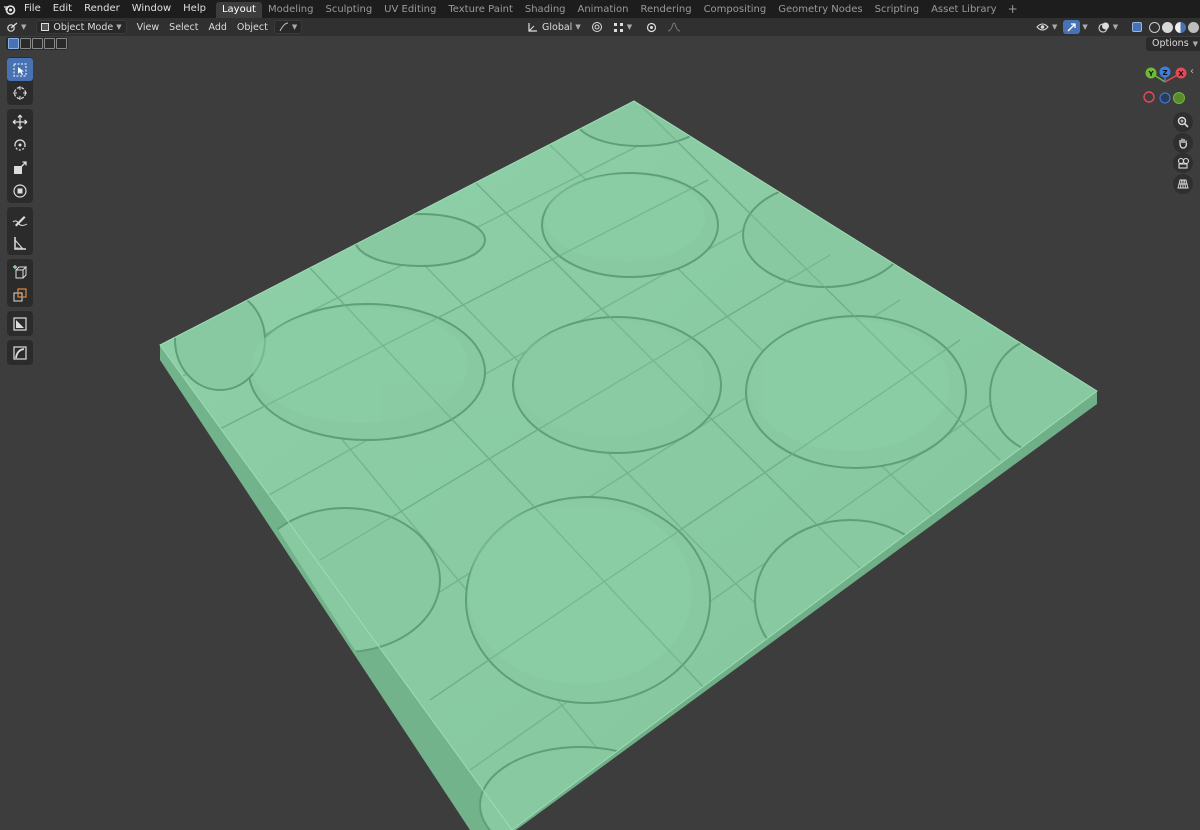 This screenshot has height=830, width=1200. Describe the element at coordinates (410, 10) in the screenshot. I see `tab-uv-editing: UV Editing` at that location.